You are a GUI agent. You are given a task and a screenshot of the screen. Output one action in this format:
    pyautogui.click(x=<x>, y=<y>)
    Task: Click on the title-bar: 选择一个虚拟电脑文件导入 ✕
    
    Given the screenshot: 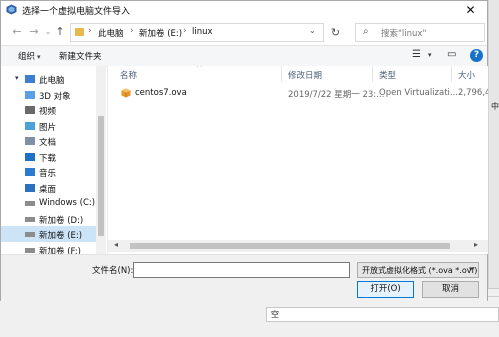 What is the action you would take?
    pyautogui.click(x=244, y=10)
    